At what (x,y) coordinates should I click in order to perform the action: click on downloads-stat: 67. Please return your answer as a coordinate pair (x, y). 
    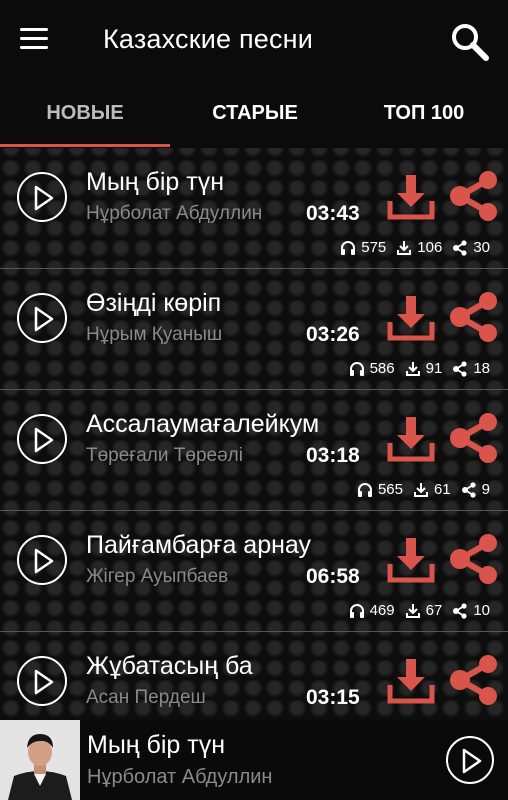
    Looking at the image, I should click on (424, 610).